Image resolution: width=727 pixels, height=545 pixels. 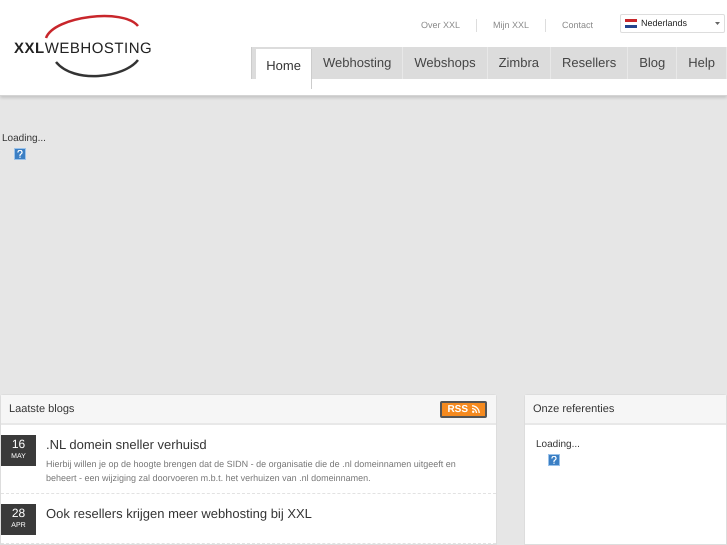 I want to click on top-link: Over XXL, so click(x=440, y=25).